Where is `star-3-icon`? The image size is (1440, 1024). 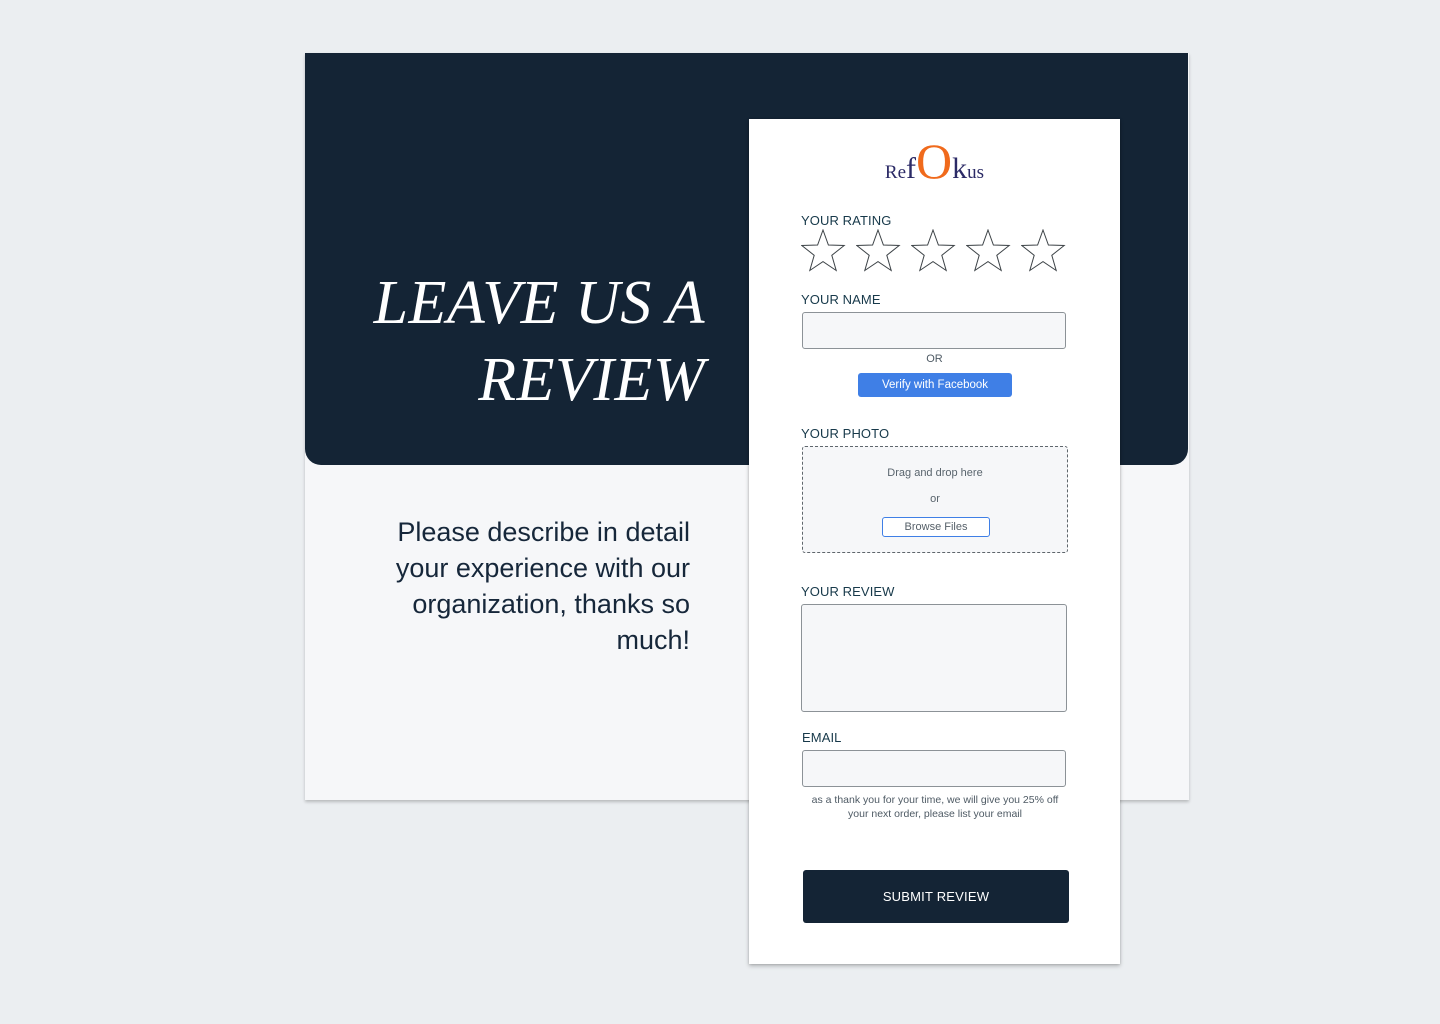
star-3-icon is located at coordinates (938, 252).